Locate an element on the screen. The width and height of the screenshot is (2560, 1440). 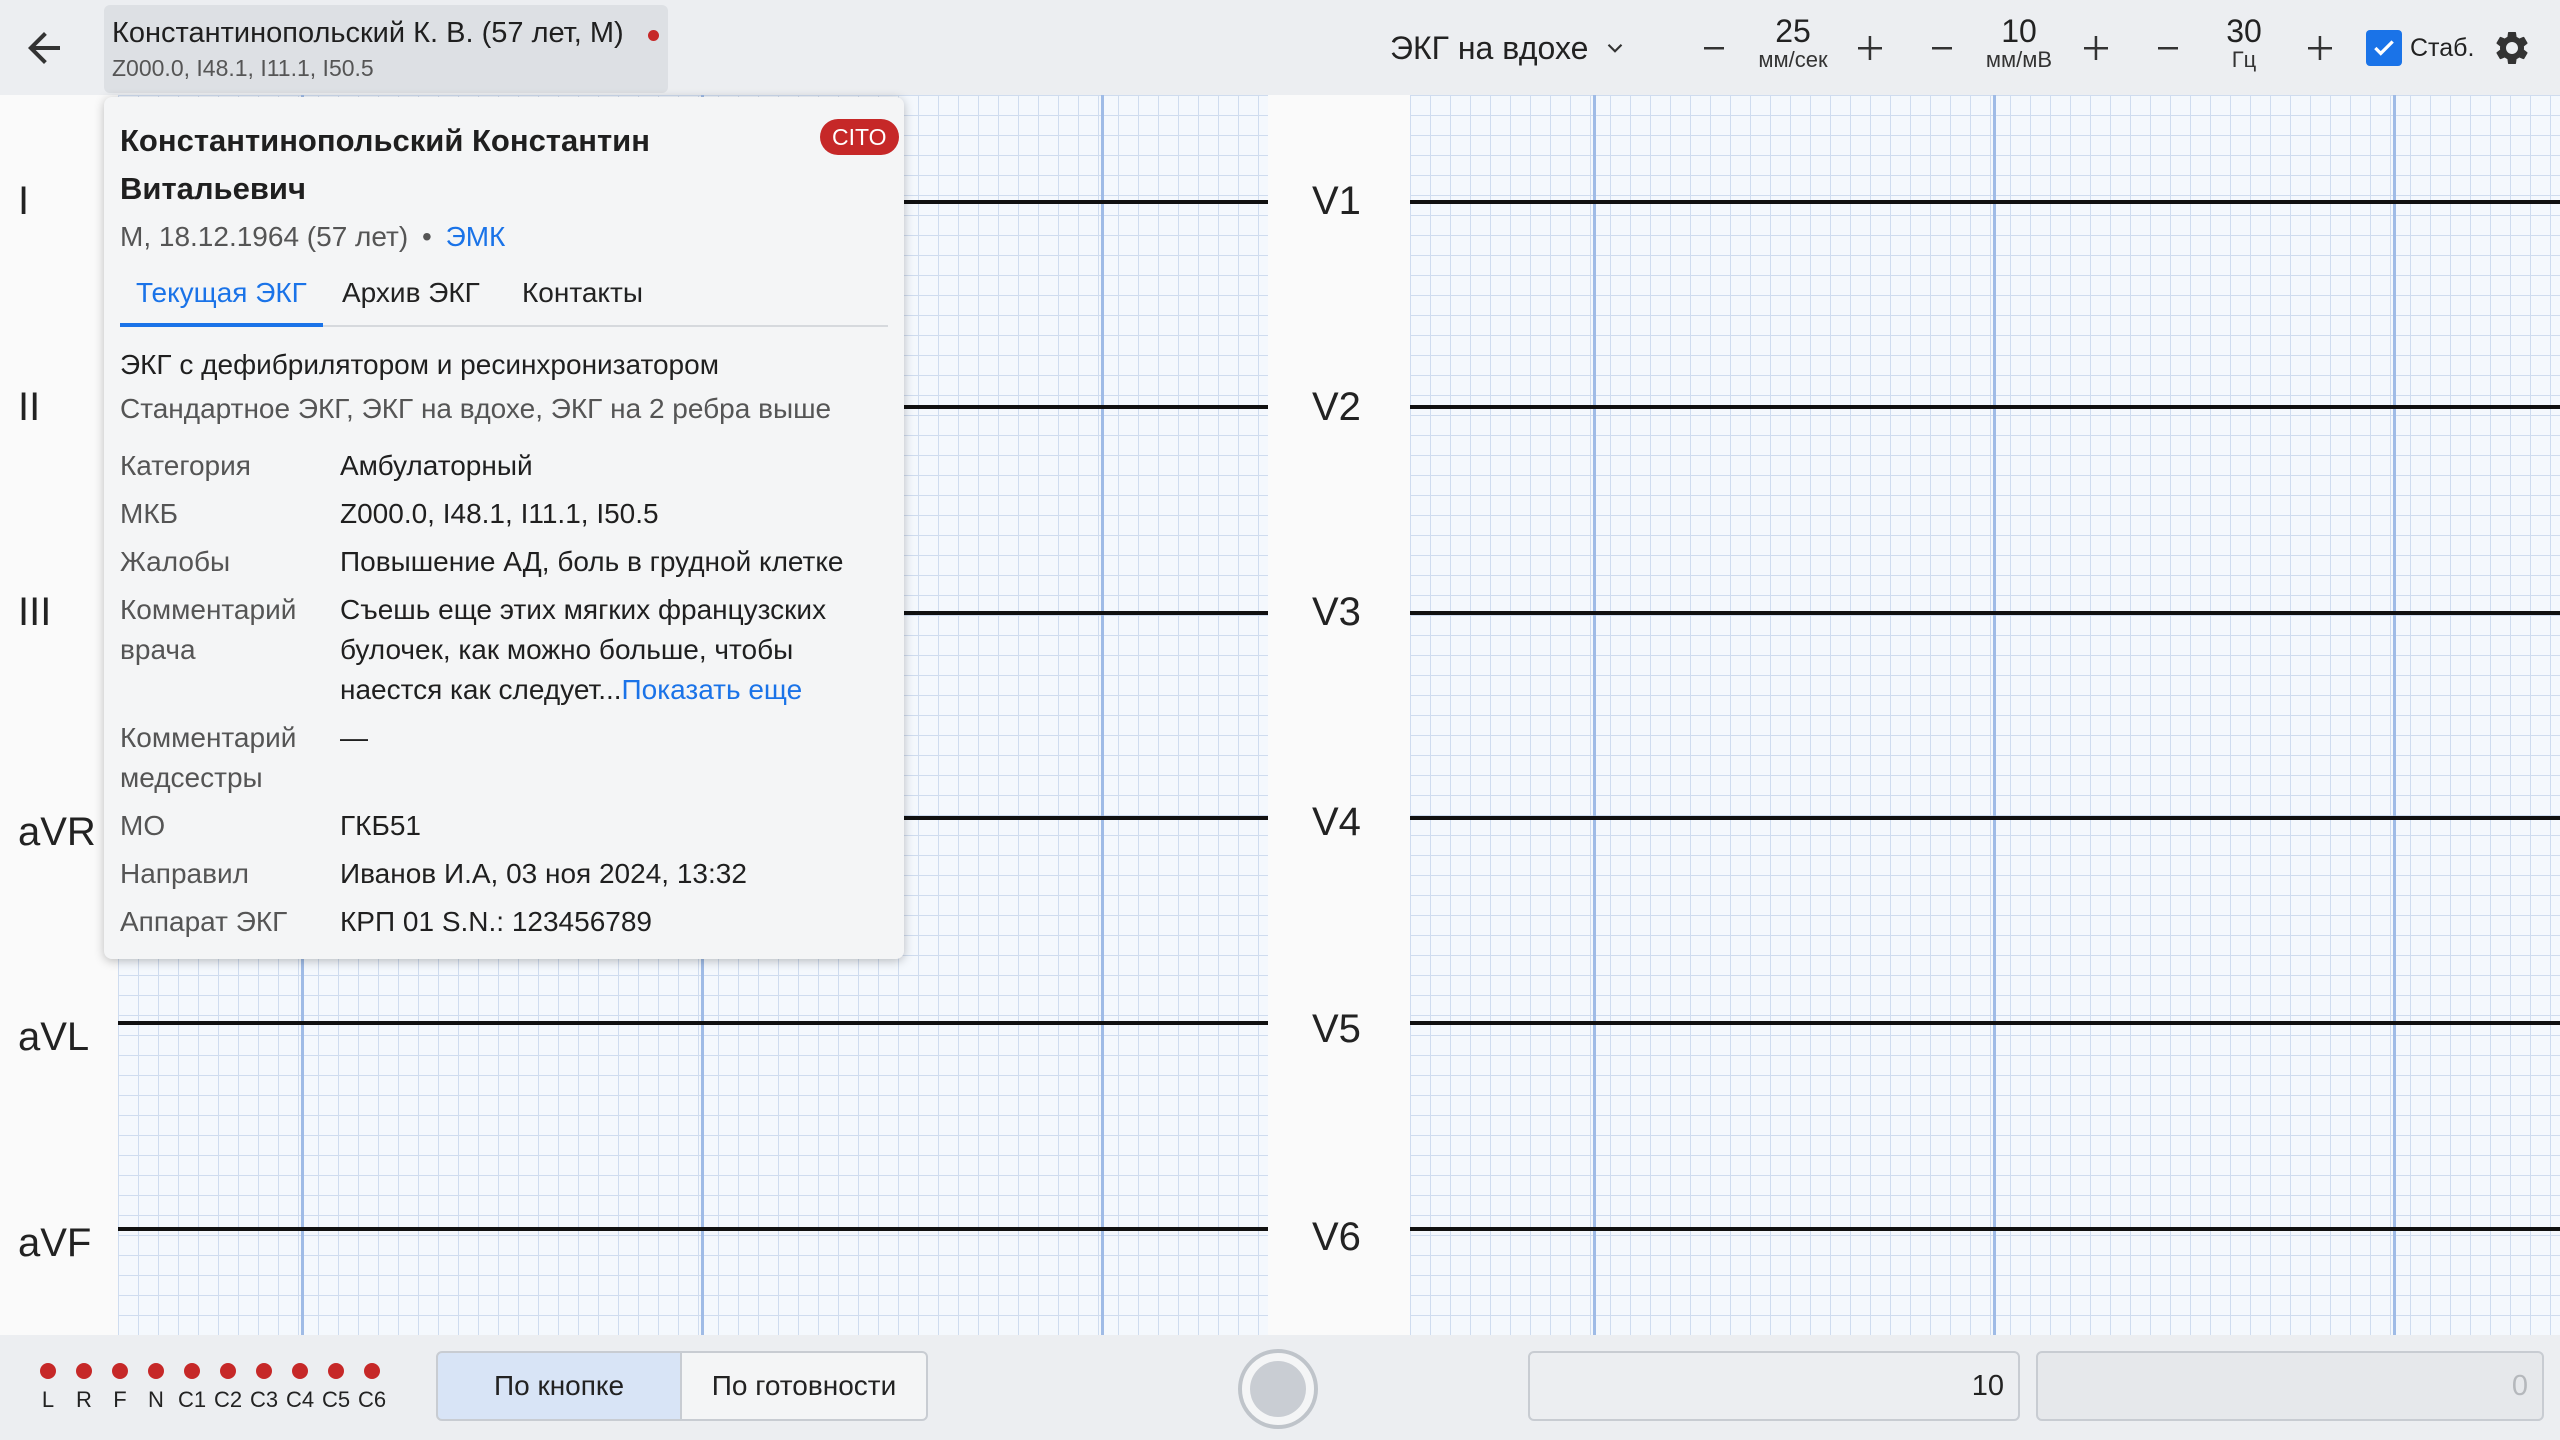
filter-decrease-button is located at coordinates (2168, 48).